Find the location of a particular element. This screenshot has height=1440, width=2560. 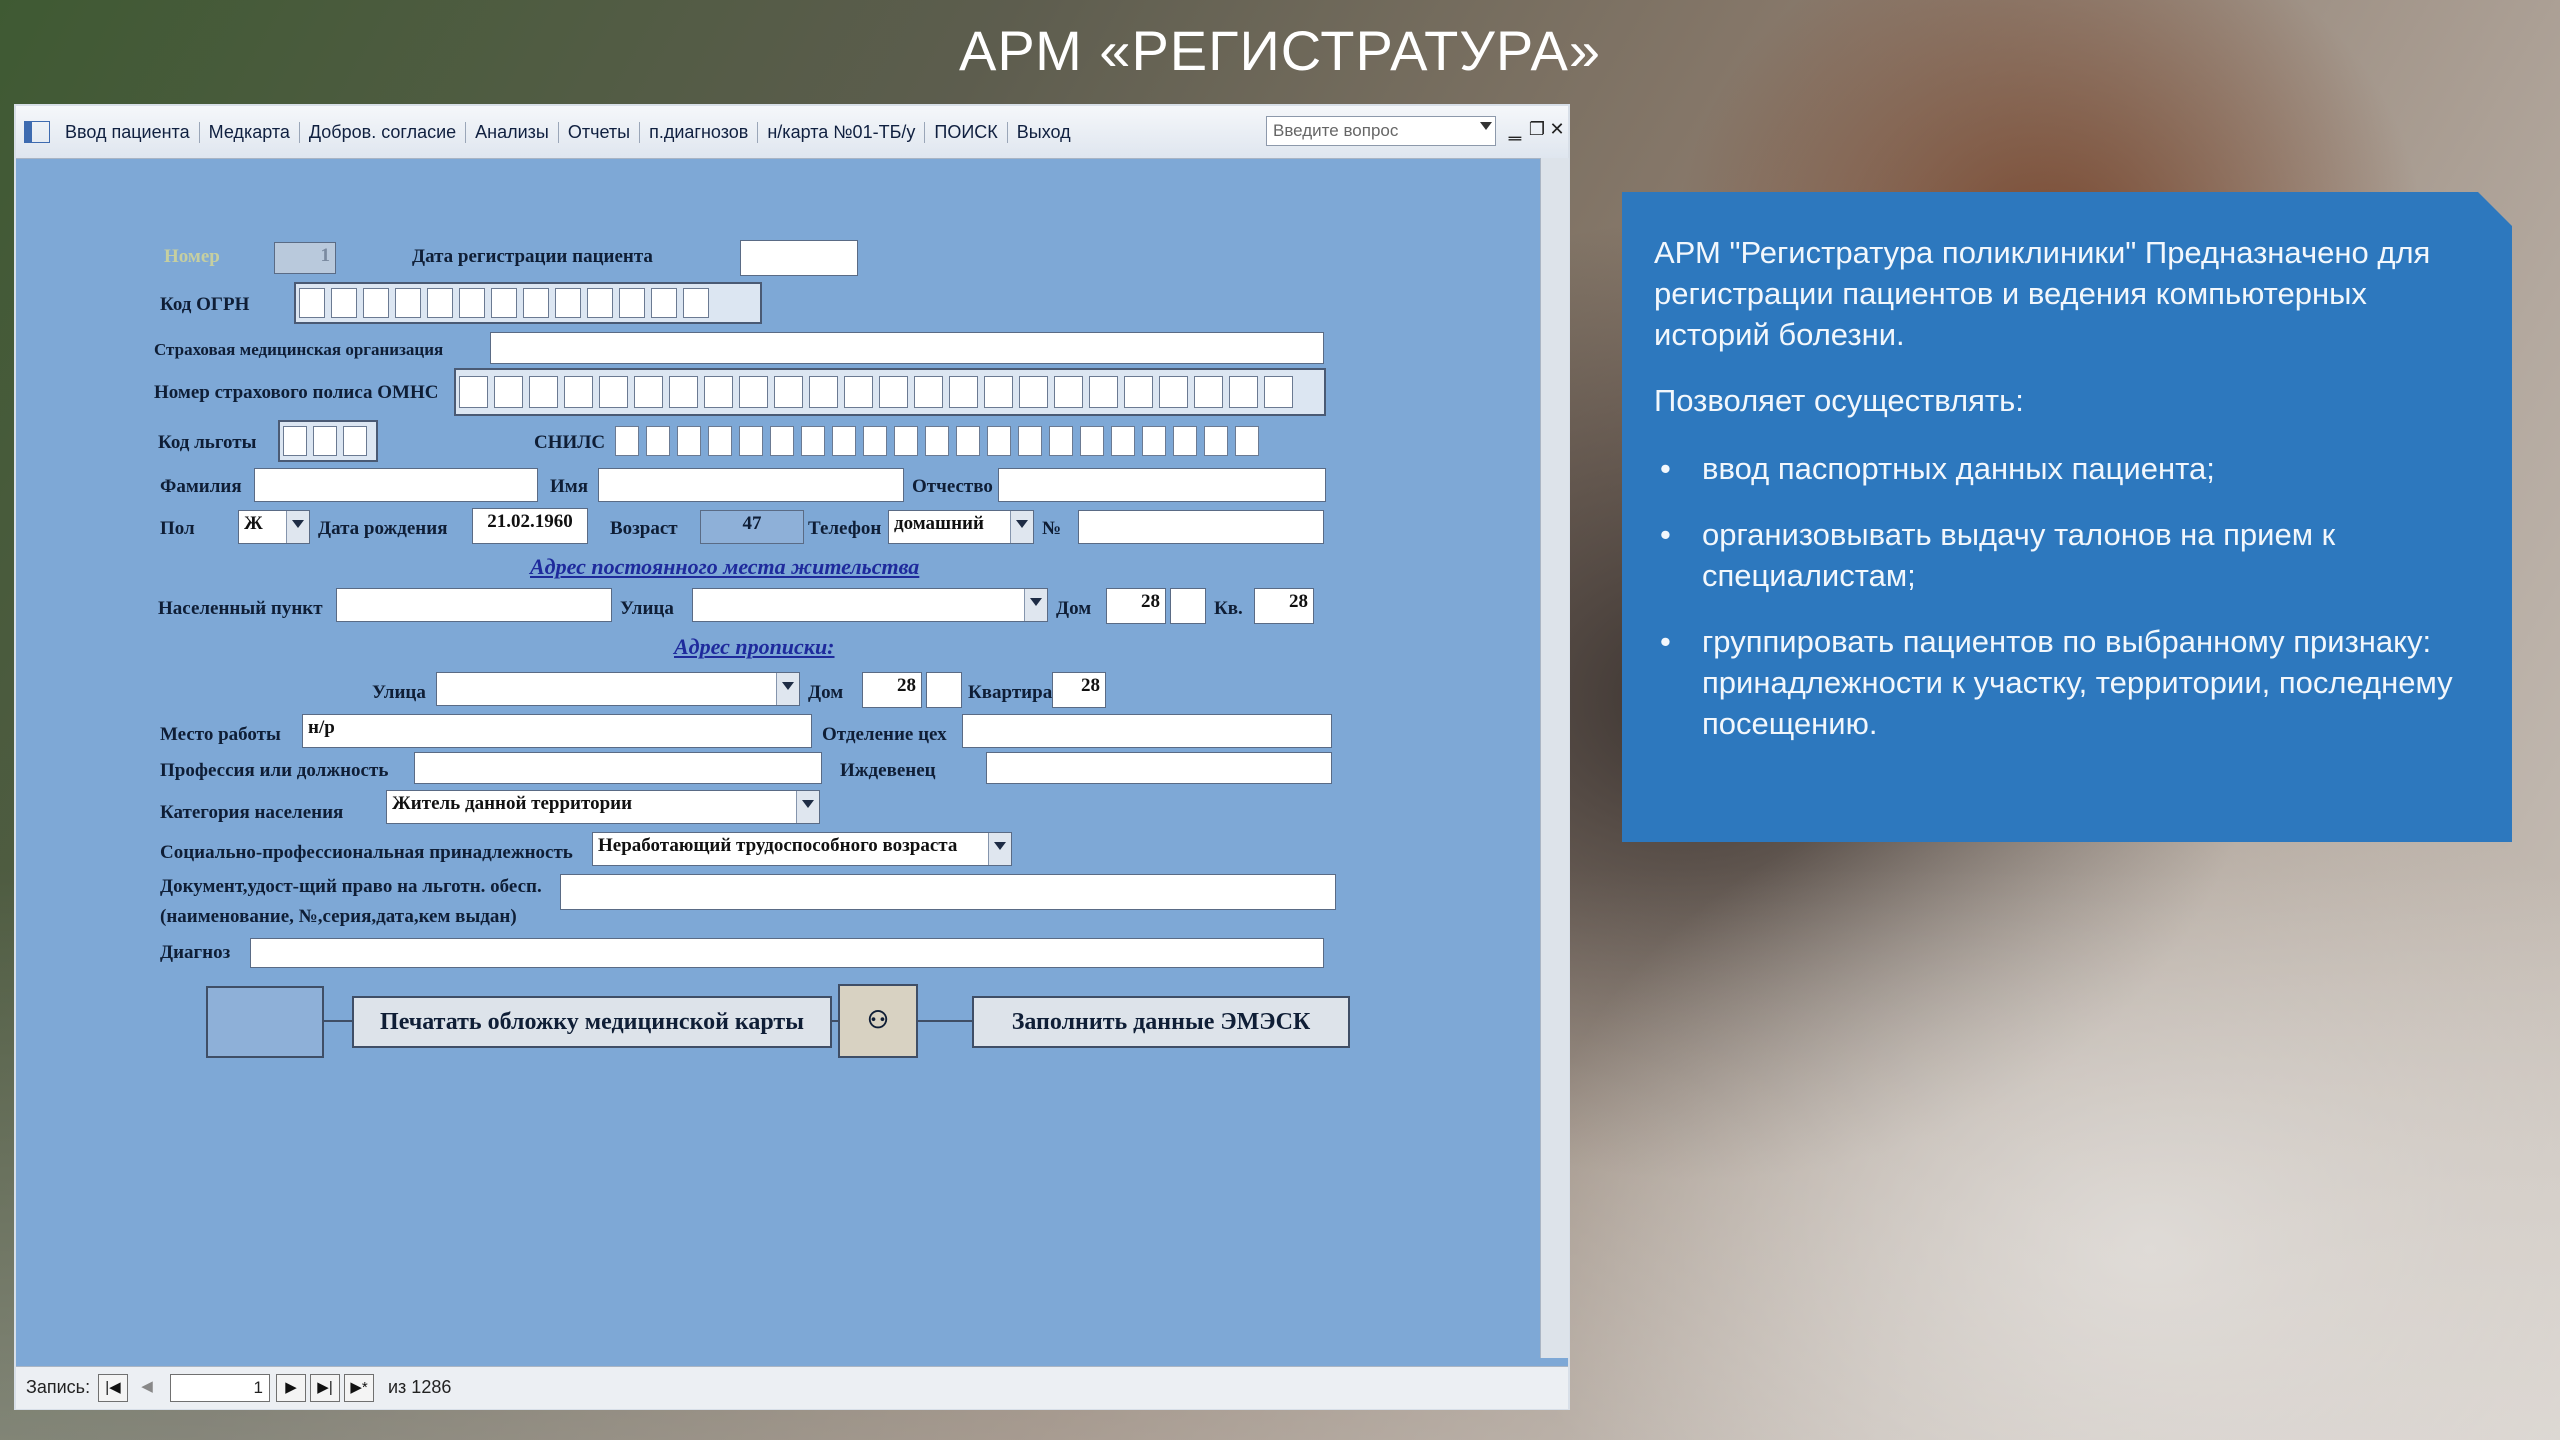

ask-question-input: Введите вопрос is located at coordinates (1381, 131).